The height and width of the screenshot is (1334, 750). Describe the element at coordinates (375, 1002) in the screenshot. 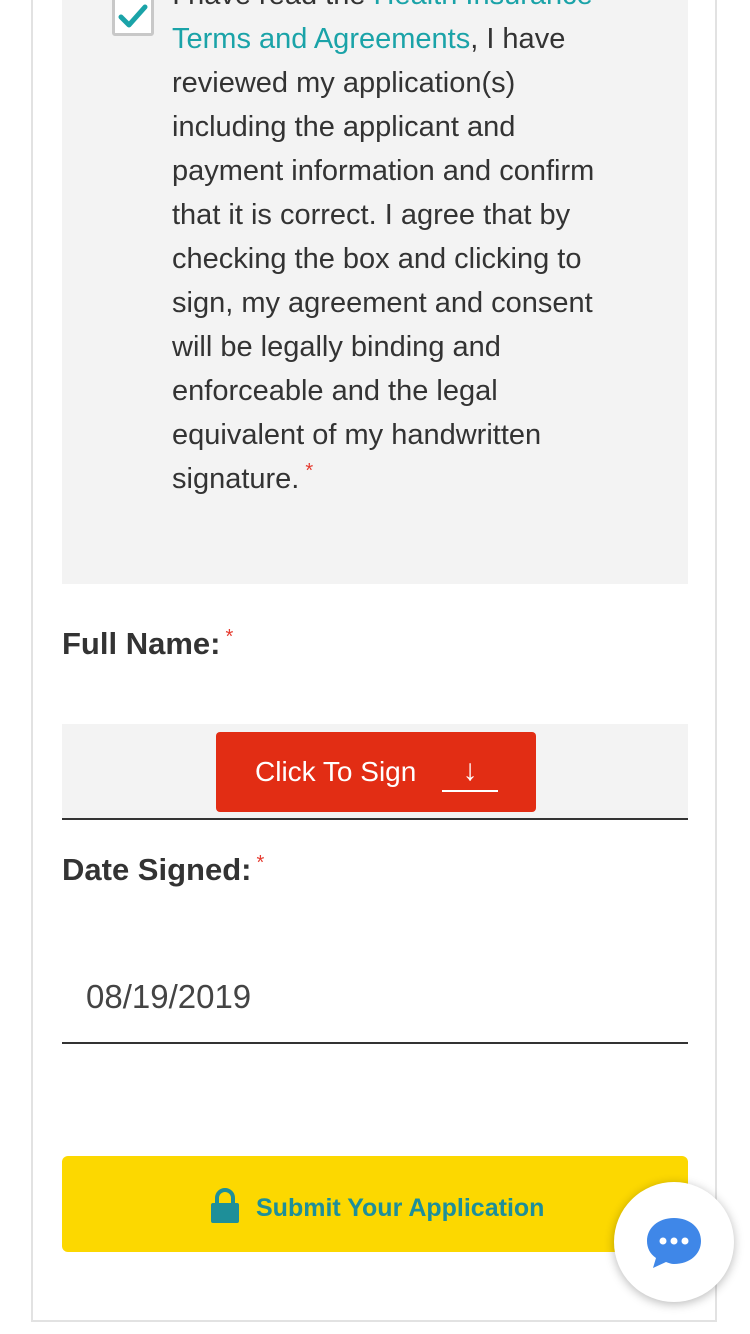

I see `date-signed-field: 08/19/2019` at that location.